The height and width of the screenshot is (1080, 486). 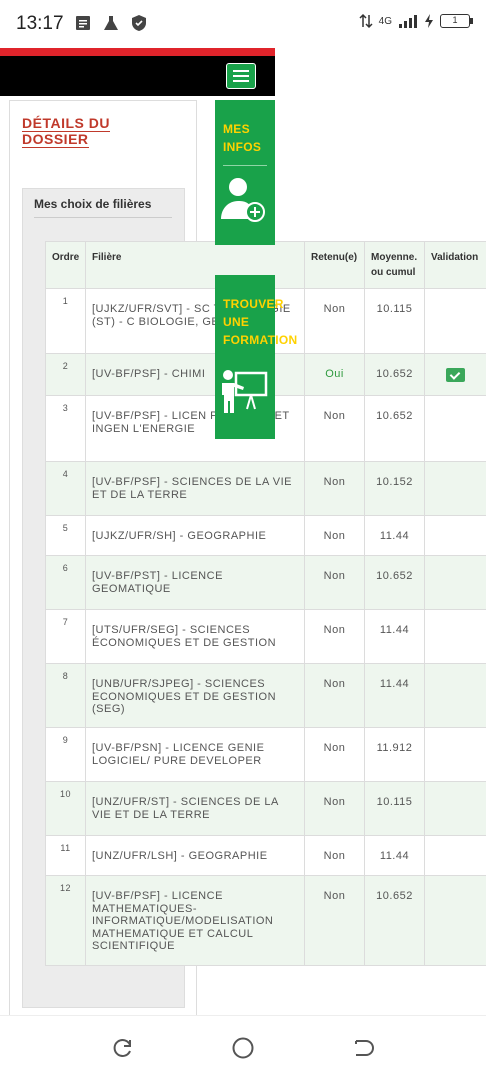 I want to click on column-header-moyenne: Moyenne. ou cumul, so click(x=394, y=265).